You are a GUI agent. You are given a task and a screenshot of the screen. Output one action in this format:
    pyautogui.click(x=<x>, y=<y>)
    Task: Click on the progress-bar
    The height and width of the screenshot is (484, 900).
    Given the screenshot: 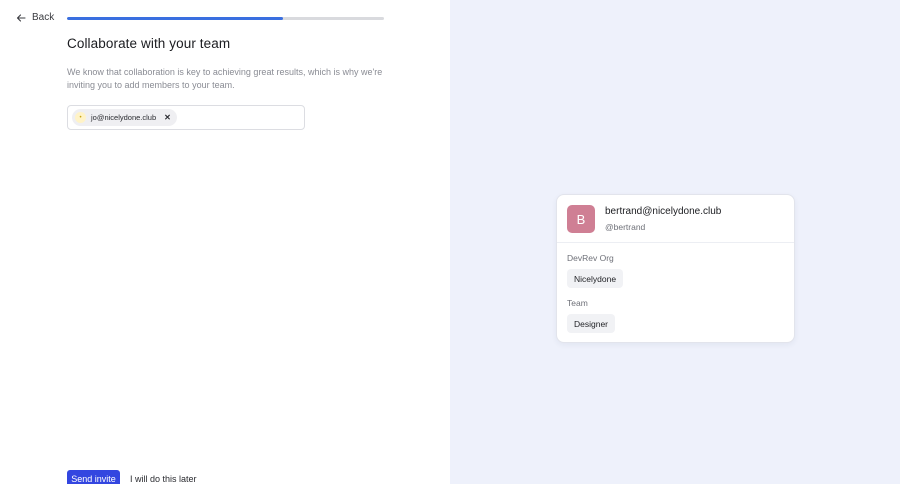 What is the action you would take?
    pyautogui.click(x=225, y=18)
    